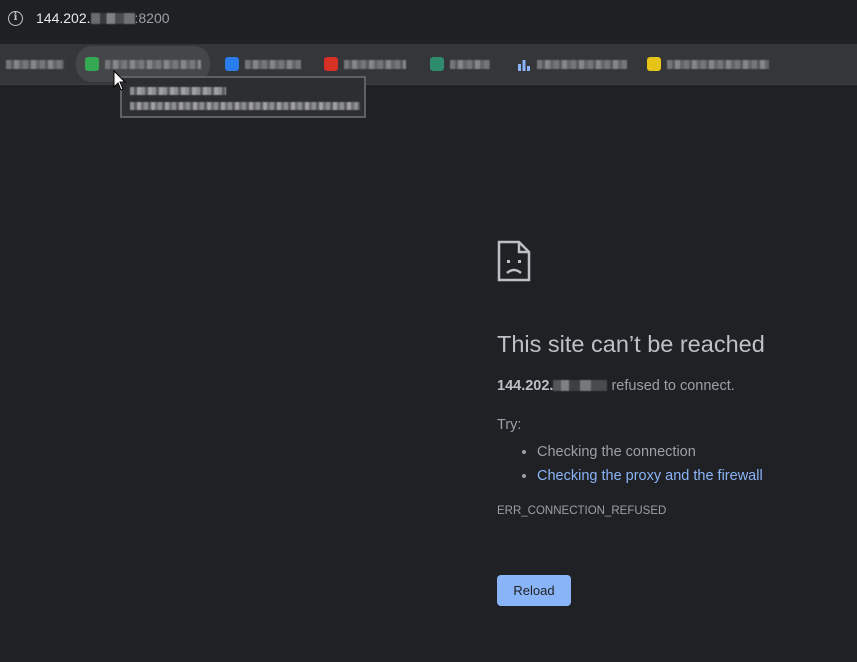 Image resolution: width=857 pixels, height=662 pixels. I want to click on omnibox: i 144.202. :8200, so click(428, 20).